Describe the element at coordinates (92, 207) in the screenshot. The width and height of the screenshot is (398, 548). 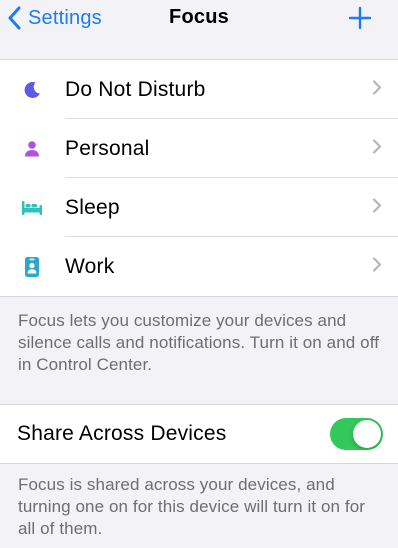
I see `focus-item-label: Sleep` at that location.